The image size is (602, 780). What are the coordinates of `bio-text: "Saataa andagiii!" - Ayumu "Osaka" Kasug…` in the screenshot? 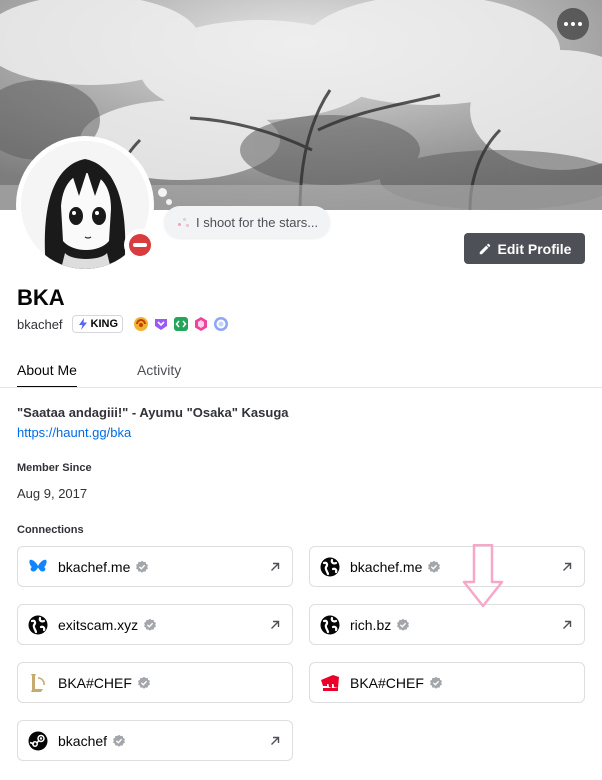 It's located at (153, 412).